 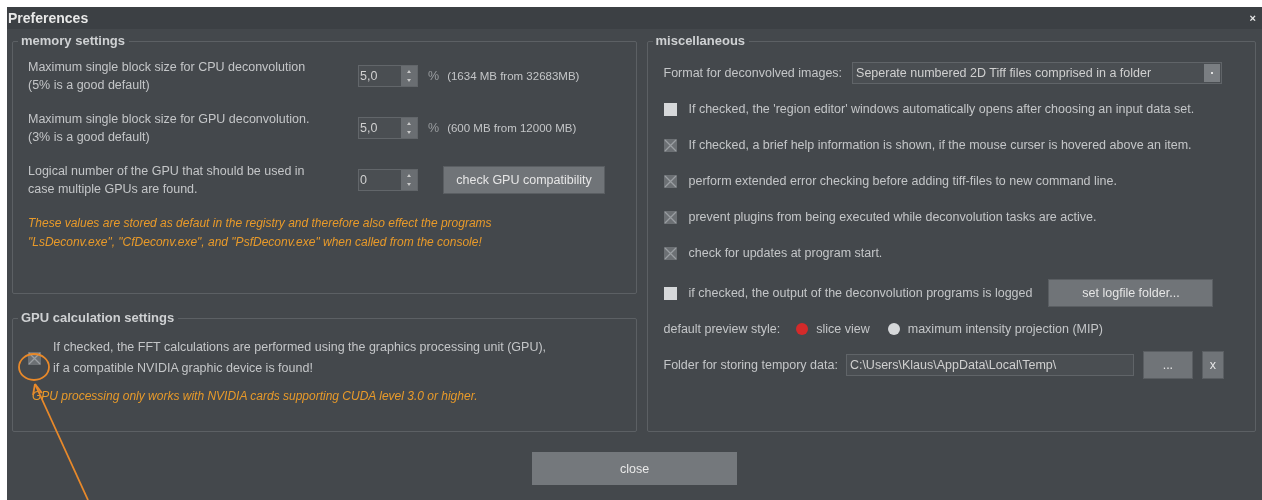 I want to click on setting-label: Logical number of the GPU that should be used in case multiple GPUs are found., so click(x=167, y=180).